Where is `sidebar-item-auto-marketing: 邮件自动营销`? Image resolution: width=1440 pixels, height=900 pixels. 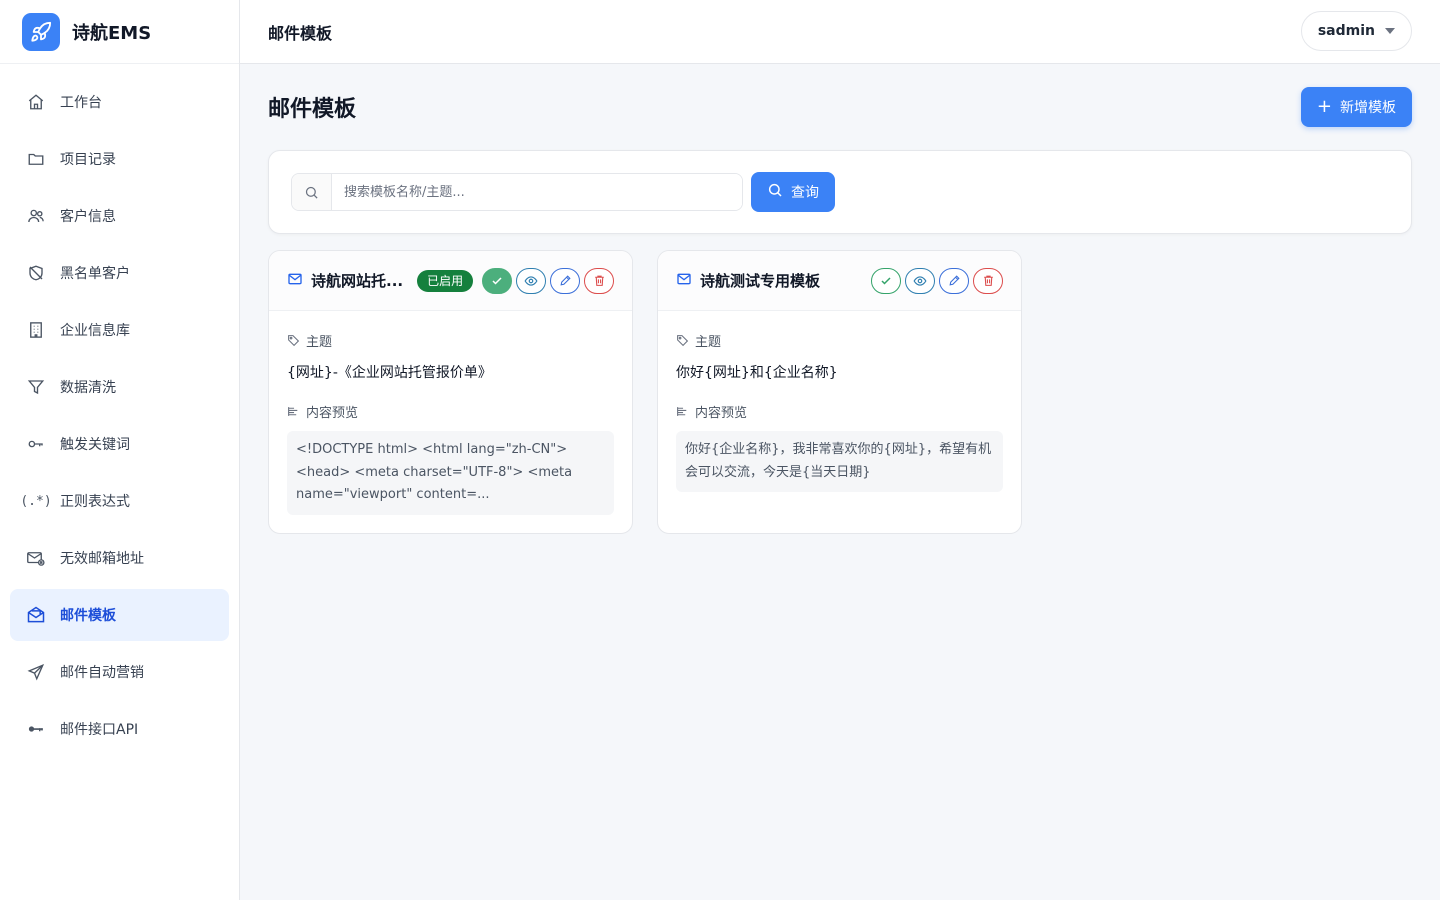 sidebar-item-auto-marketing: 邮件自动营销 is located at coordinates (119, 672).